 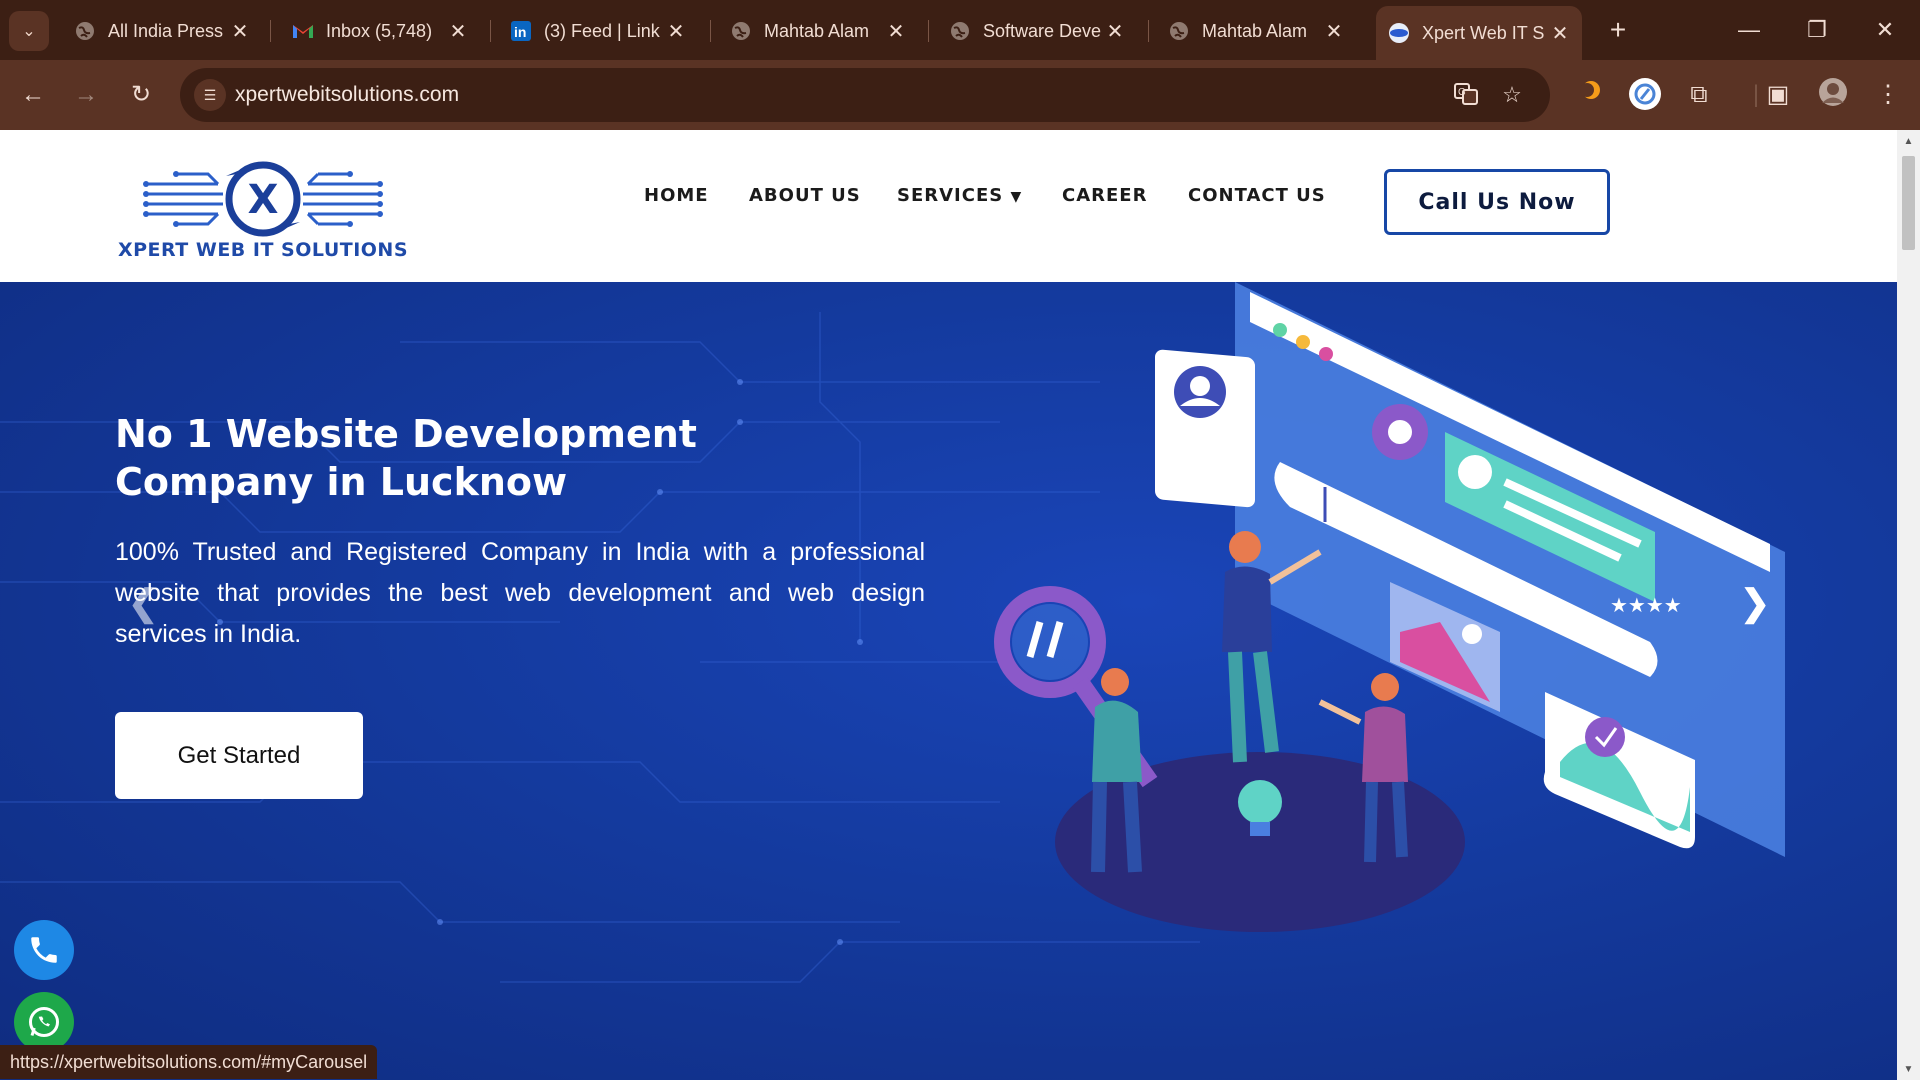 I want to click on extension-orange-icon, so click(x=1591, y=95).